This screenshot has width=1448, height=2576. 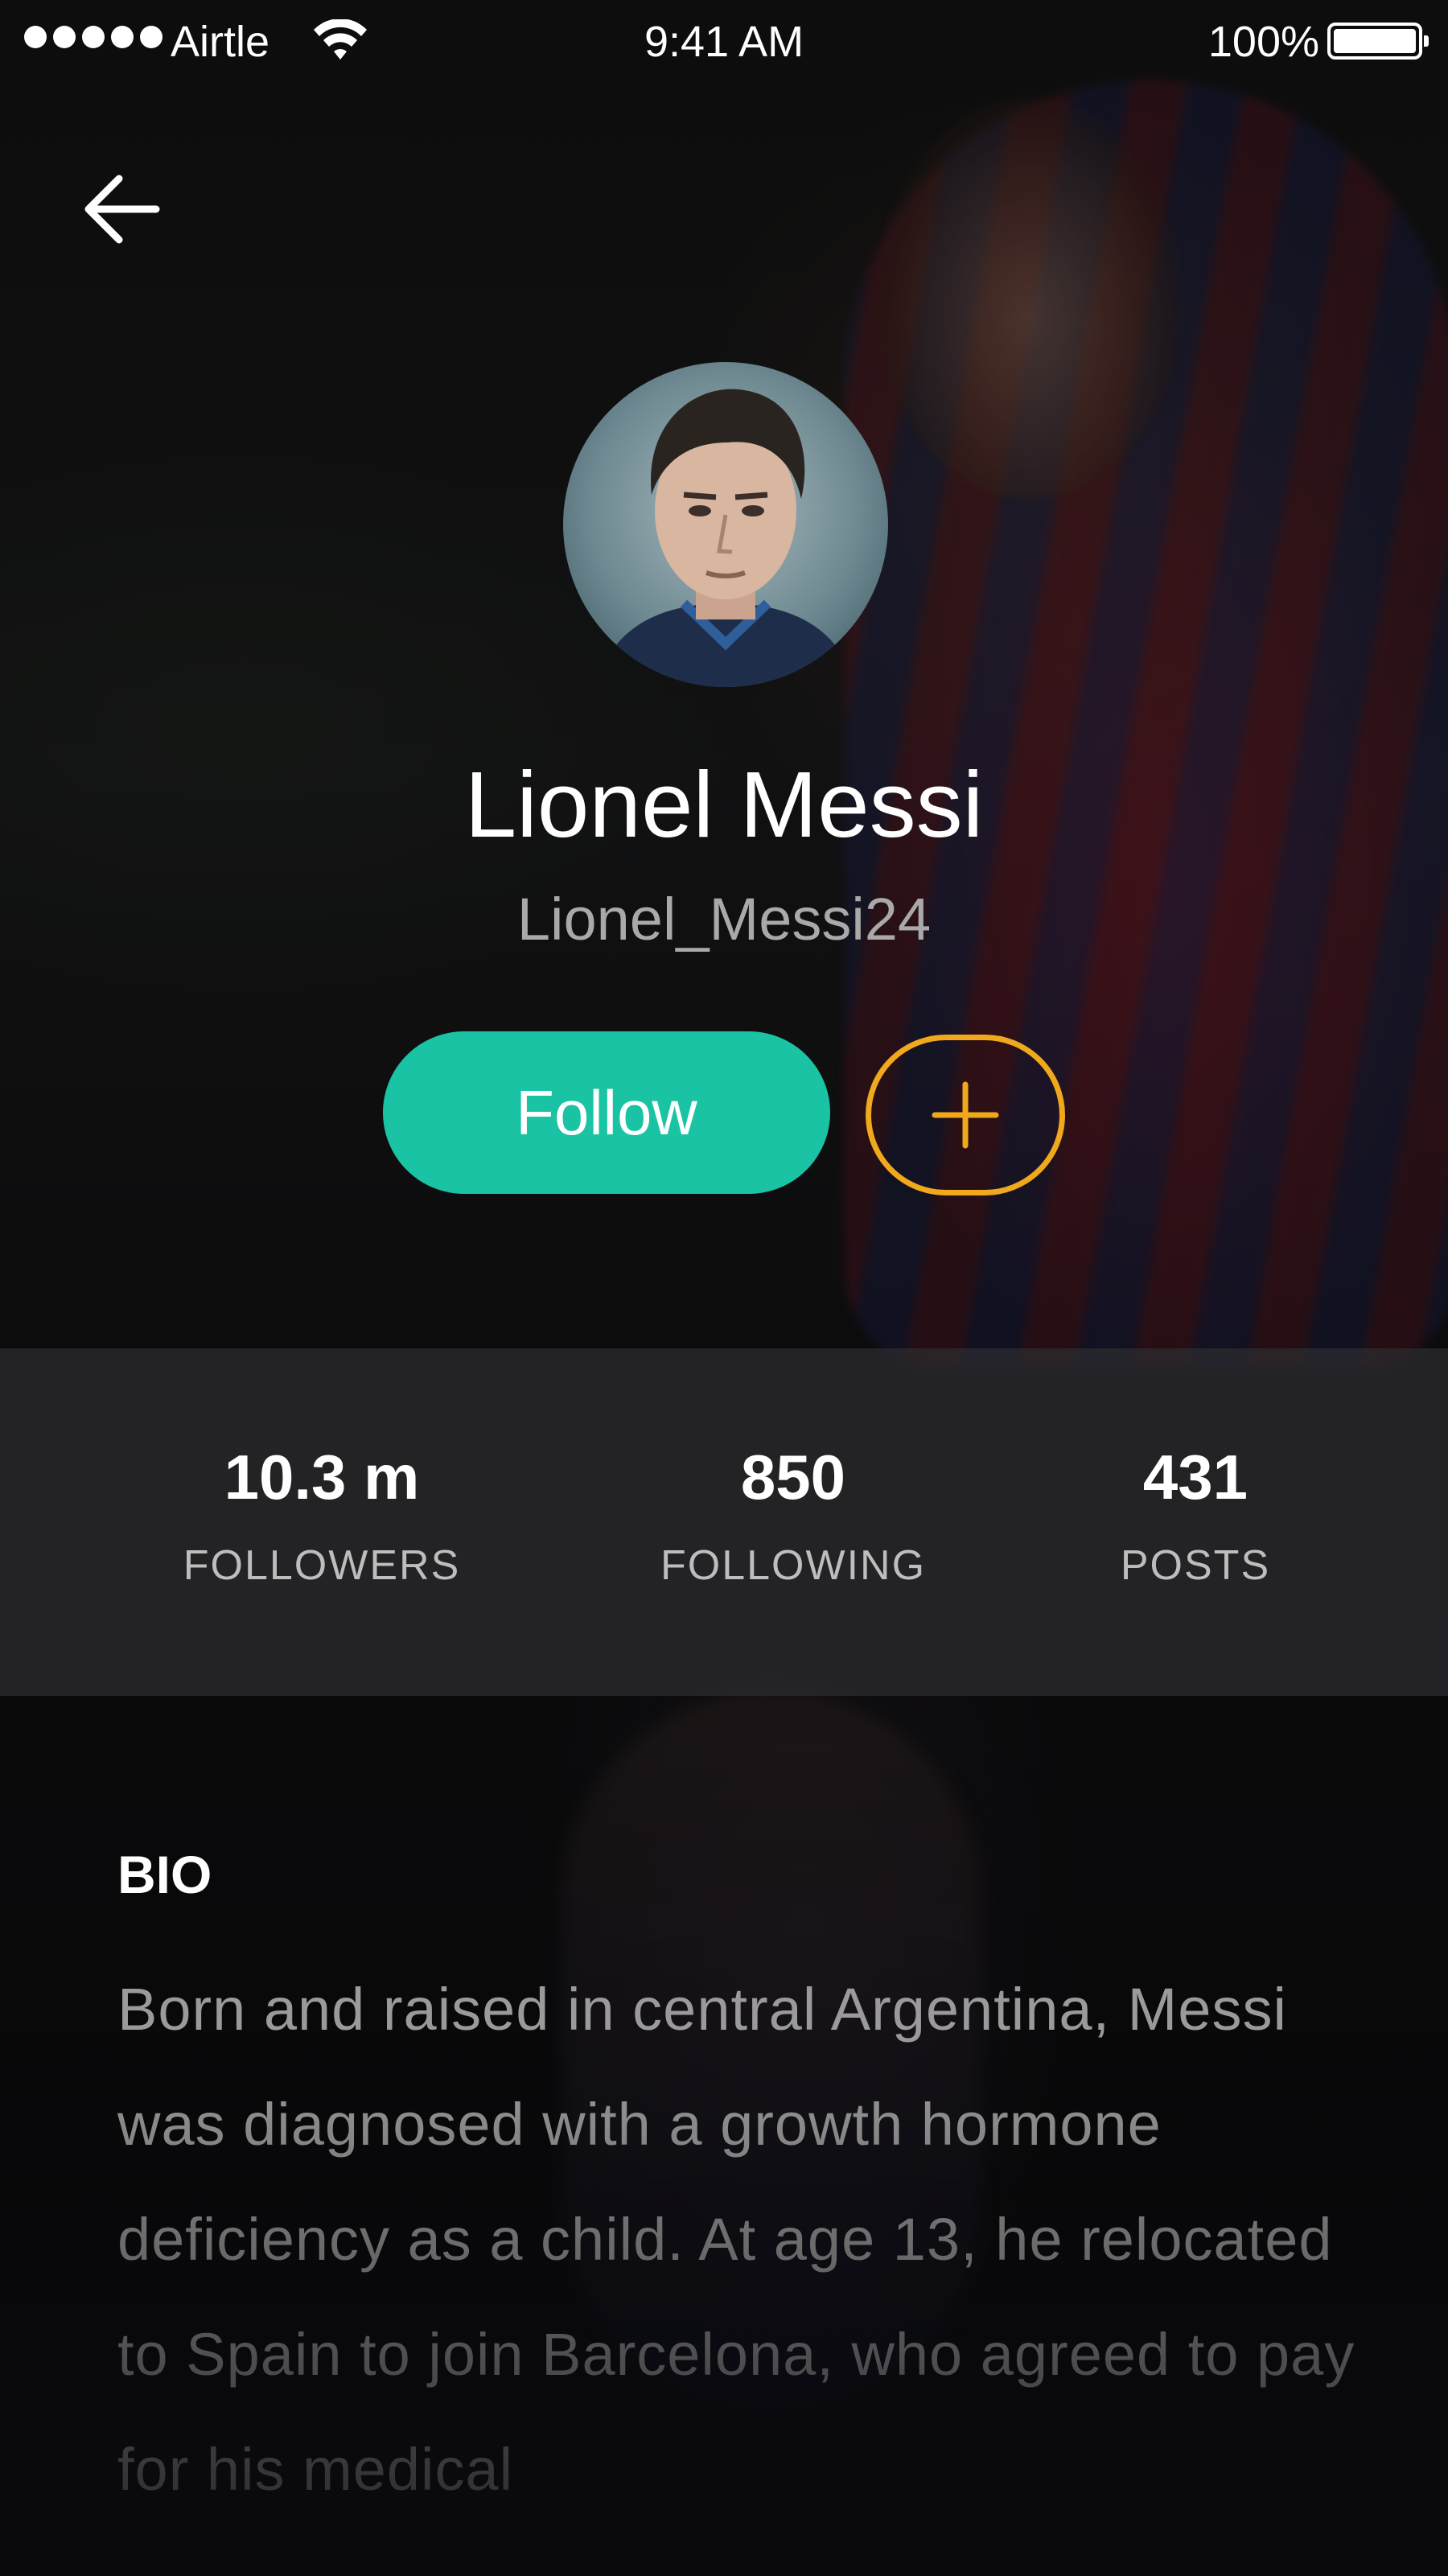 I want to click on arrow-left-icon, so click(x=122, y=209).